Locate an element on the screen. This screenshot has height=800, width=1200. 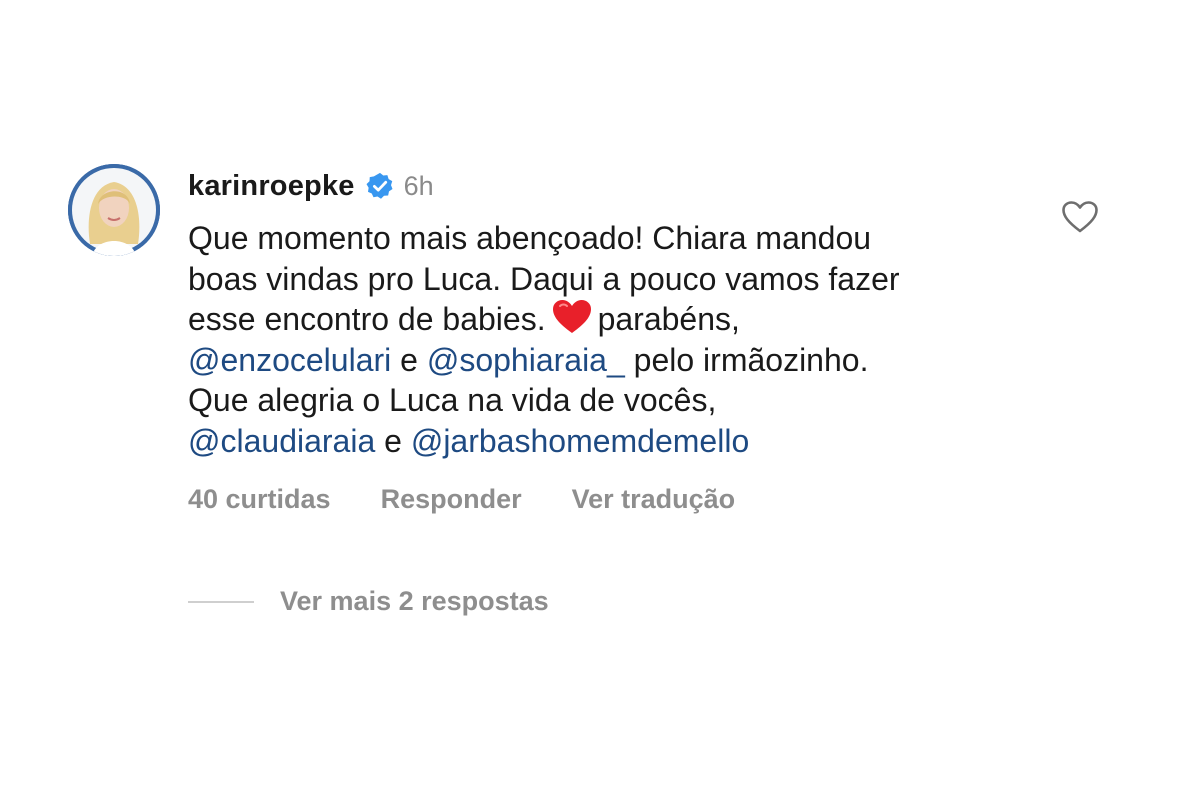
red-heart-emoji is located at coordinates (572, 317).